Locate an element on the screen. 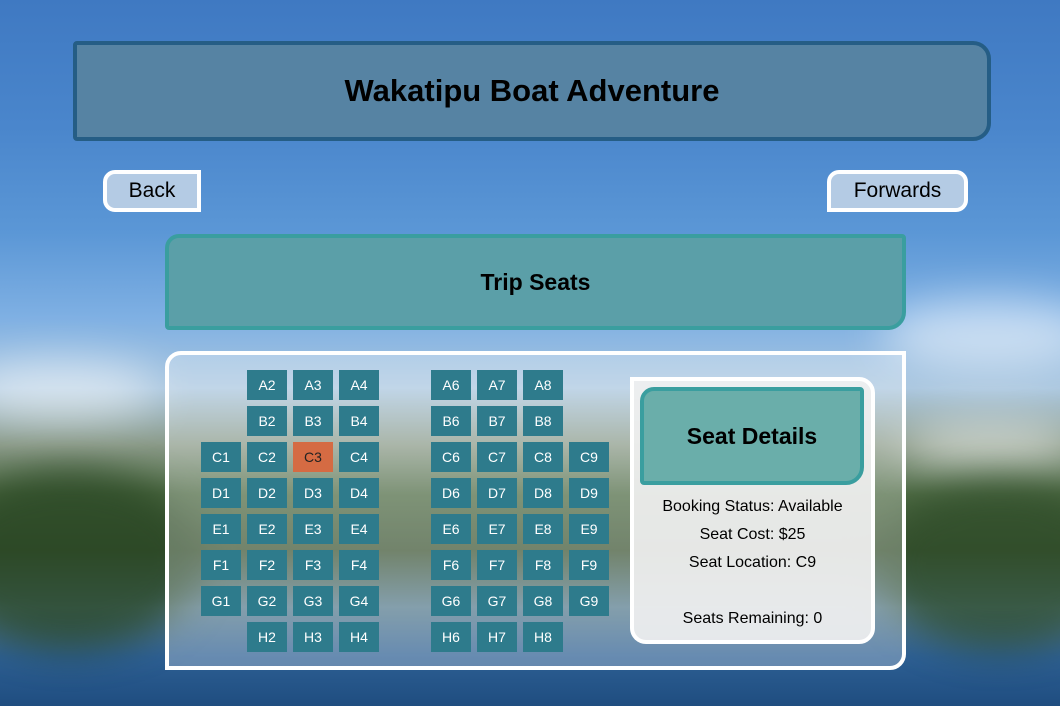 The width and height of the screenshot is (1060, 706). seat-h4: H4 is located at coordinates (359, 637).